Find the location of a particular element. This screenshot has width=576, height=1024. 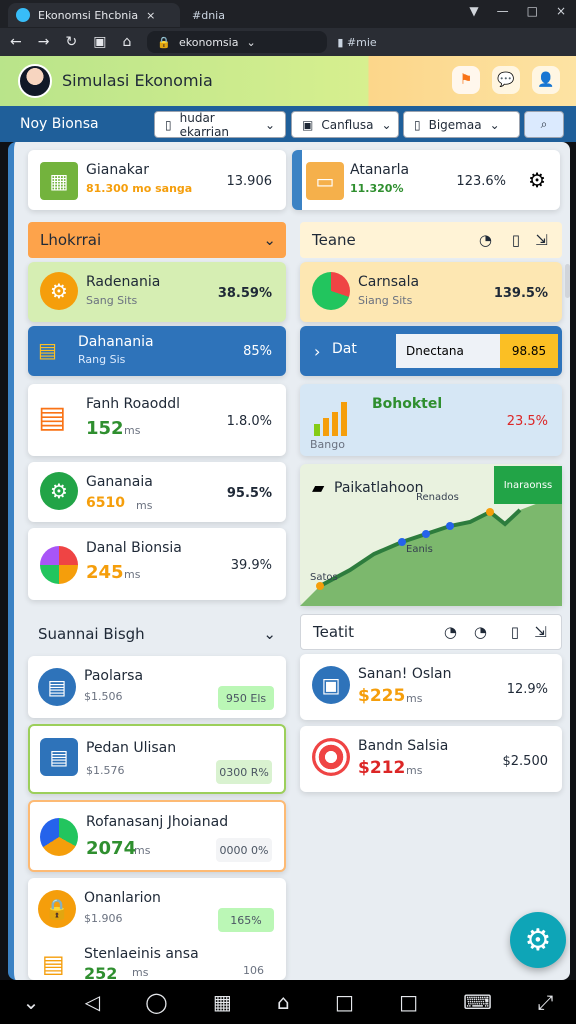

bottom-left-item-5-badge: 106 is located at coordinates (253, 970).